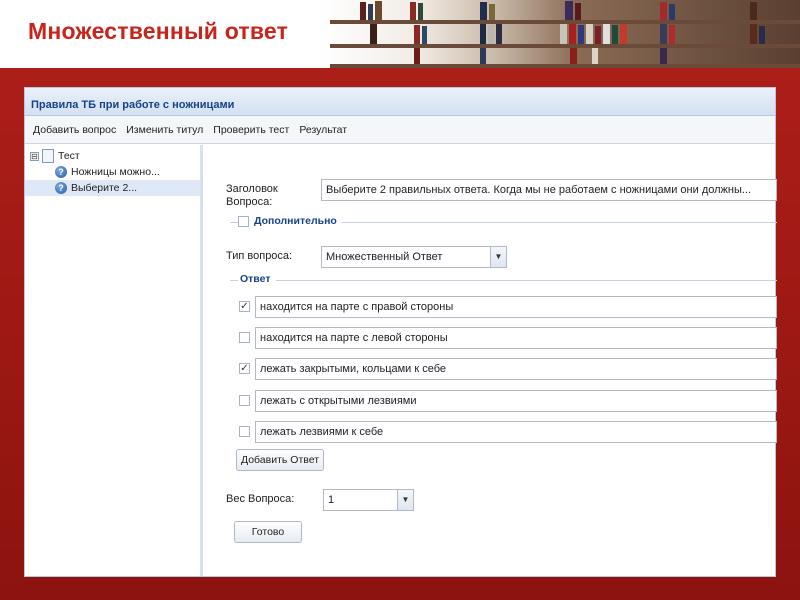  I want to click on question-weight-select: 1 ▼, so click(368, 500).